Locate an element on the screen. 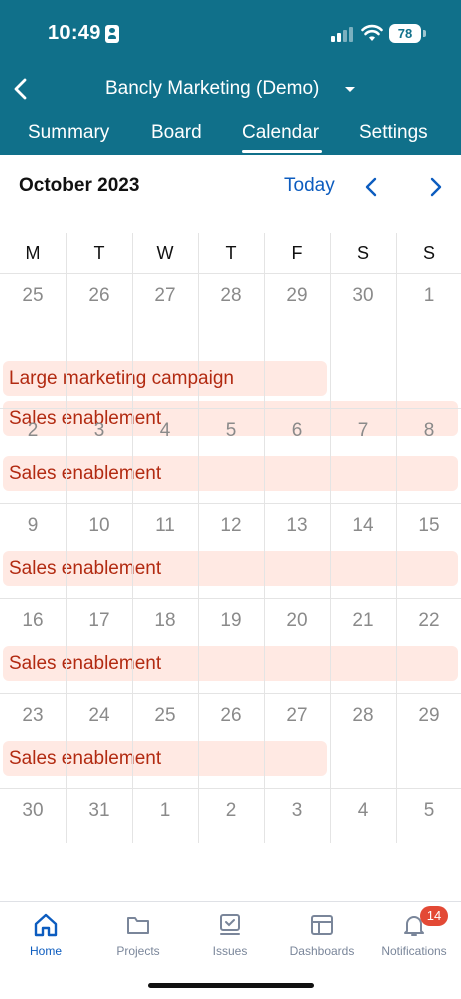  tab-board: Board is located at coordinates (176, 133).